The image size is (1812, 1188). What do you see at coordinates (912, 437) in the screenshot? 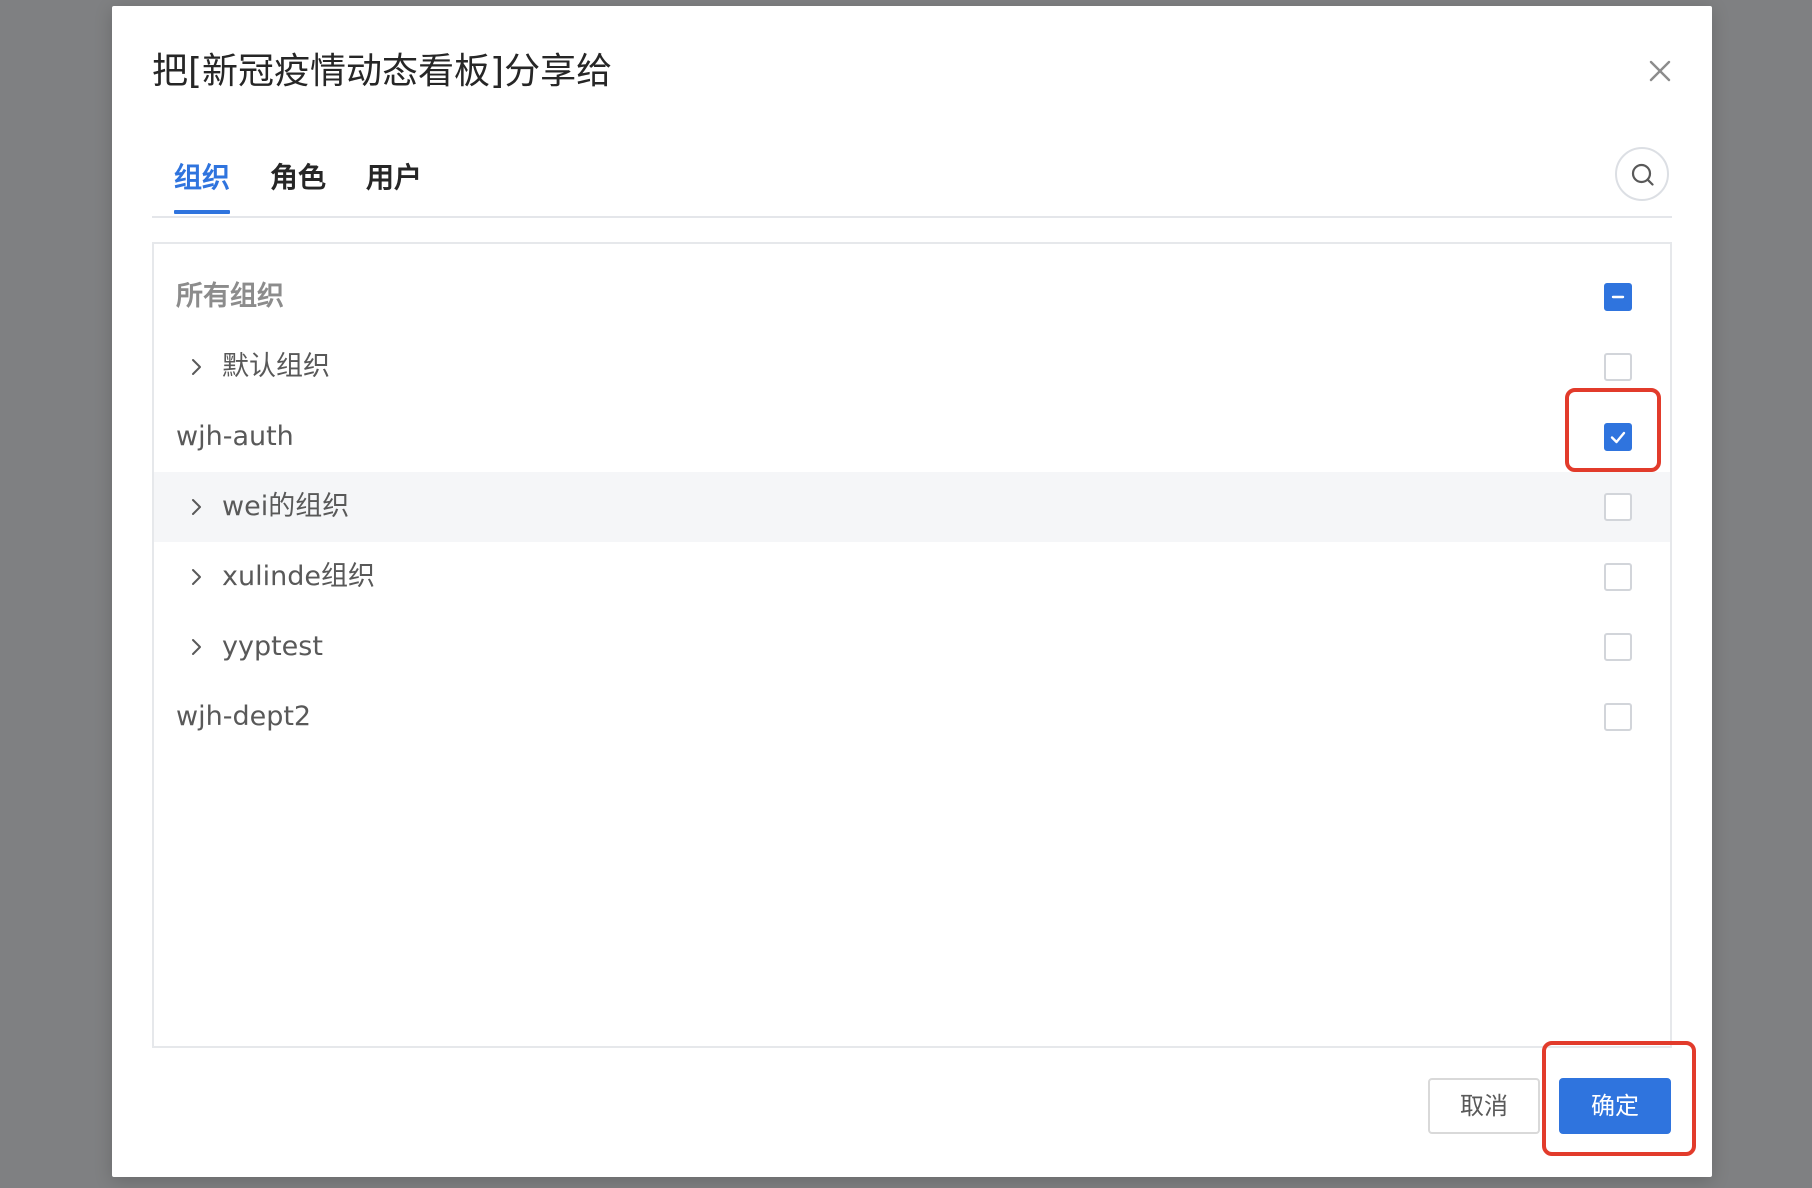
I see `tree-item-wjh-auth: wjh-auth` at bounding box center [912, 437].